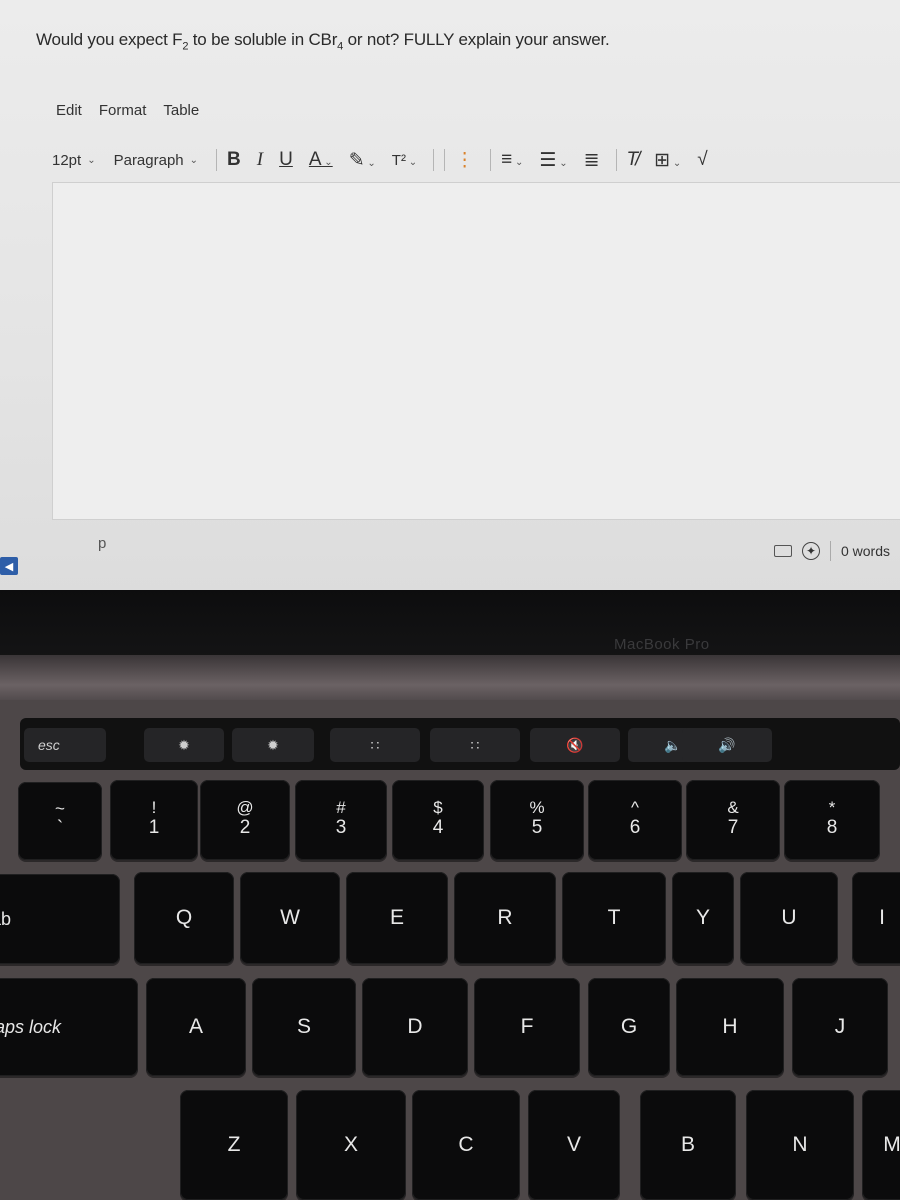 The image size is (900, 1200). Describe the element at coordinates (507, 159) in the screenshot. I see `align-icon: ≡` at that location.